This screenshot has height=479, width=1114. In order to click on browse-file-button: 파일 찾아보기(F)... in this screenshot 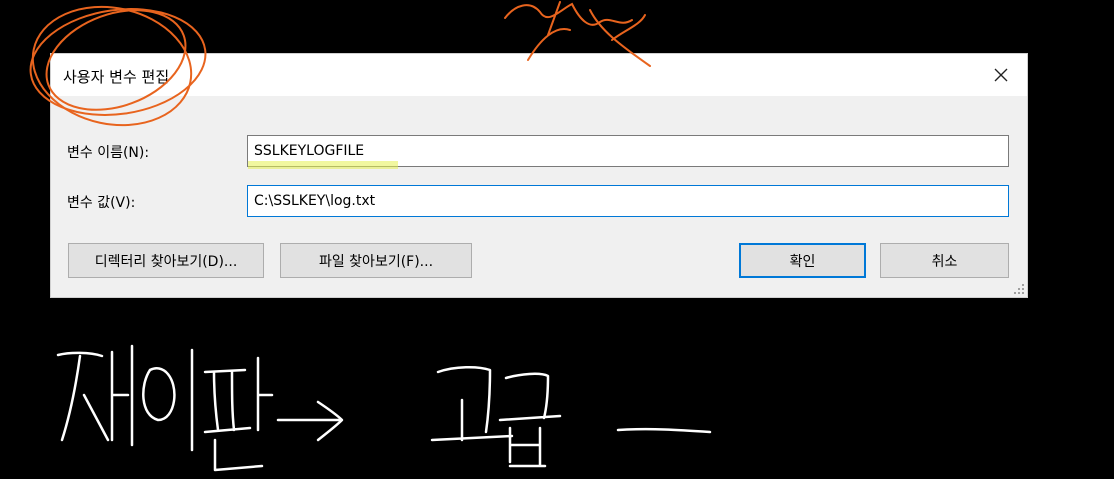, I will do `click(376, 260)`.